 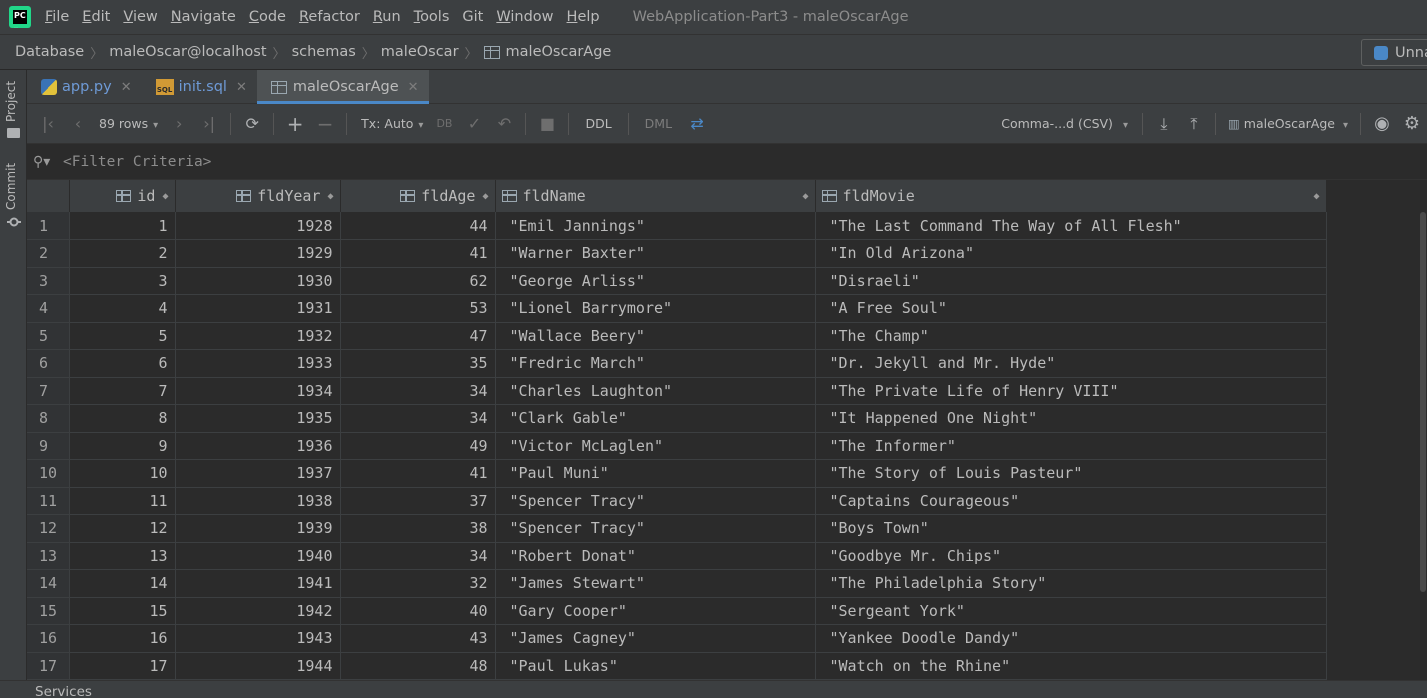 What do you see at coordinates (504, 123) in the screenshot?
I see `revert-icon: ↶` at bounding box center [504, 123].